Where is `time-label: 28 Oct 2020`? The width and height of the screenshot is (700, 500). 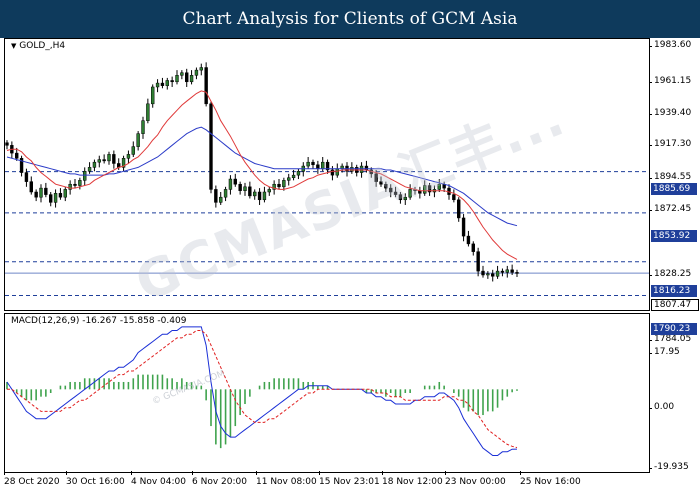 time-label: 28 Oct 2020 is located at coordinates (32, 479).